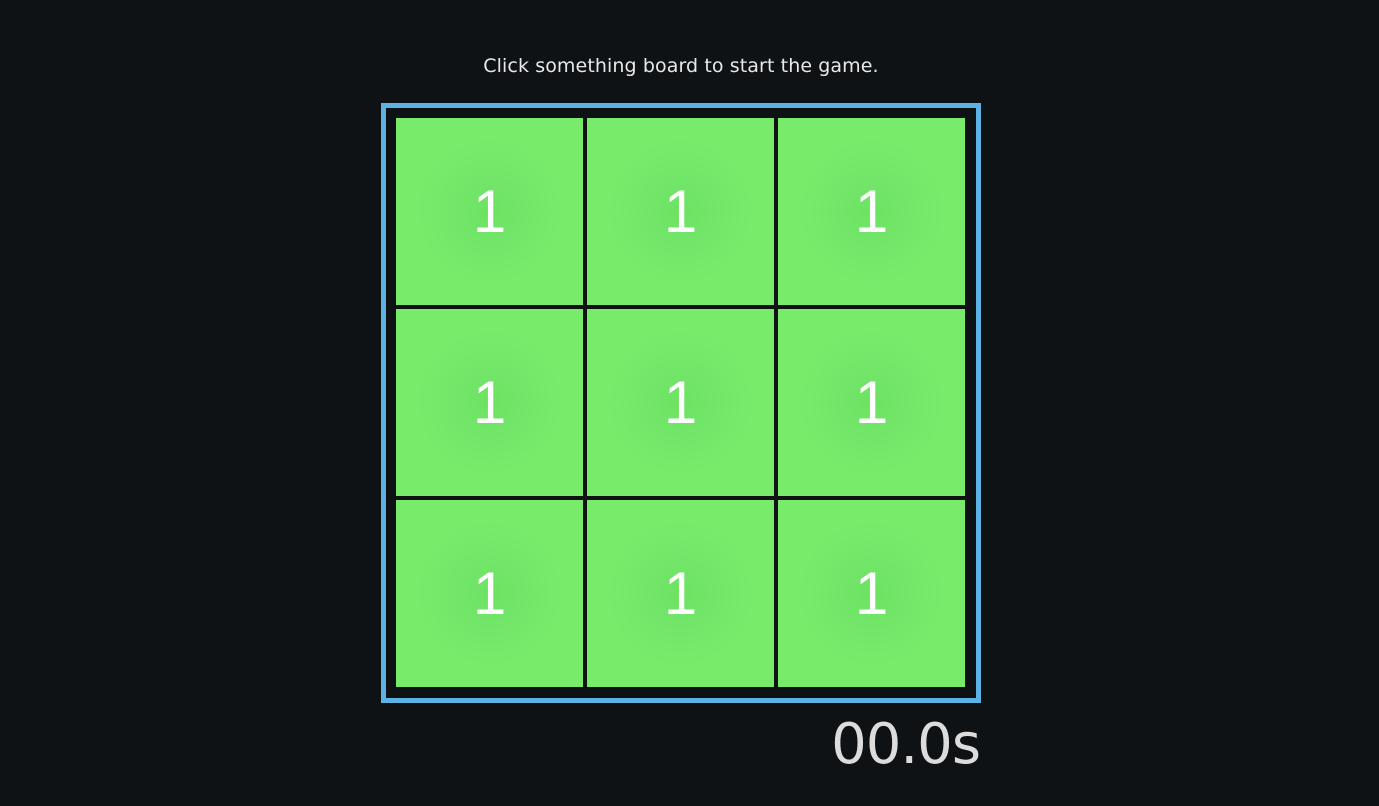  Describe the element at coordinates (681, 66) in the screenshot. I see `instruction-text: Click something board to start the game.` at that location.